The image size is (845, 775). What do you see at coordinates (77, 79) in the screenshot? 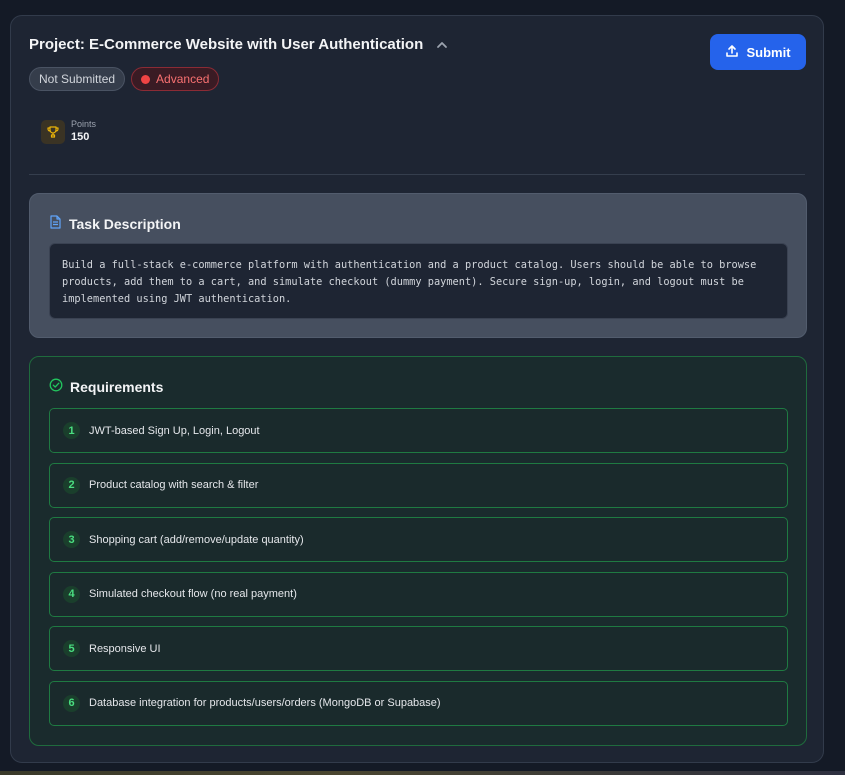
I see `status-badge: Not Submitted` at bounding box center [77, 79].